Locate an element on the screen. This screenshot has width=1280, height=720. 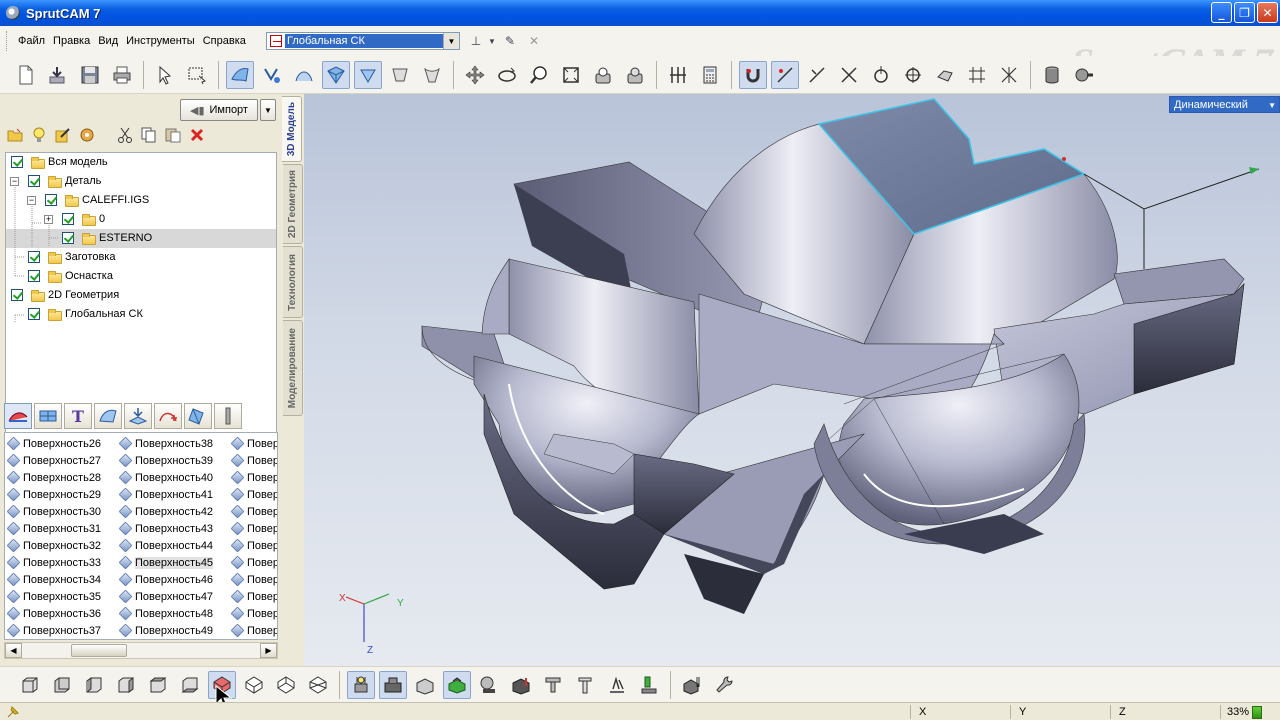
zoom-window-icon is located at coordinates (571, 75).